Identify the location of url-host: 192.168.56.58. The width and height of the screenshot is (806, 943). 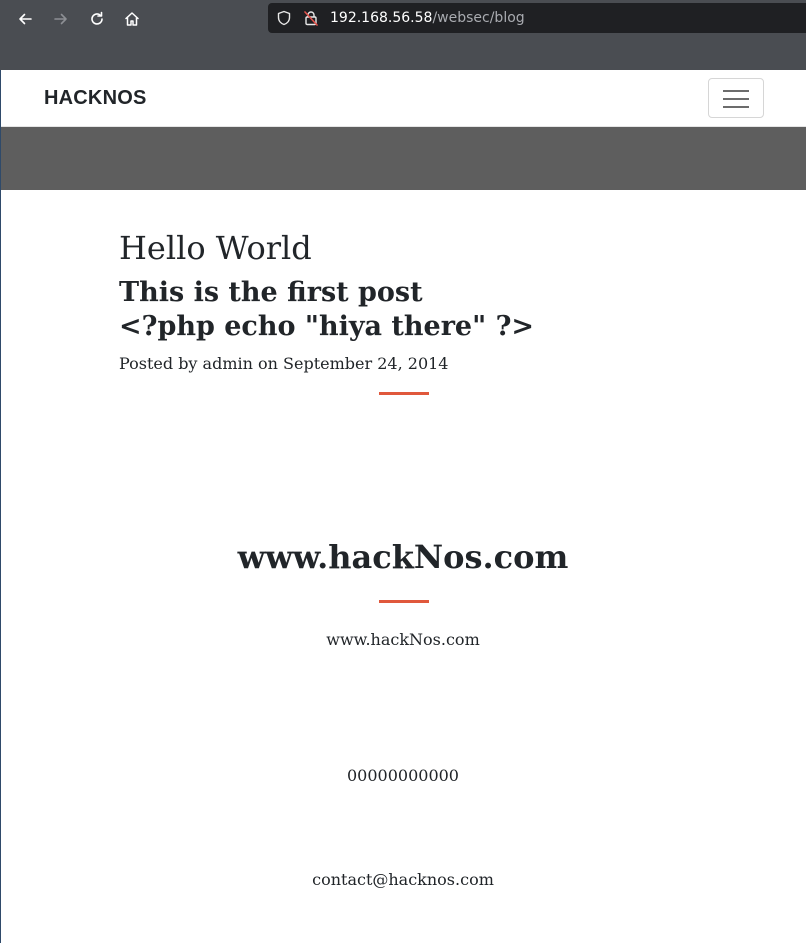
(381, 18).